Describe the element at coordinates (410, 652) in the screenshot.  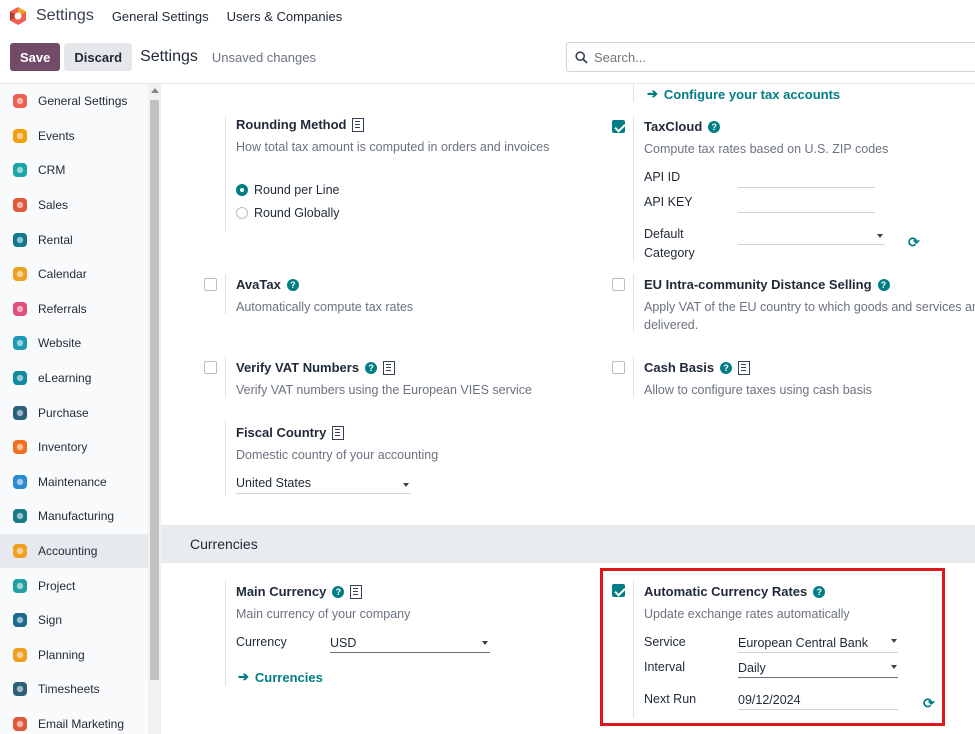
I see `currency-select` at that location.